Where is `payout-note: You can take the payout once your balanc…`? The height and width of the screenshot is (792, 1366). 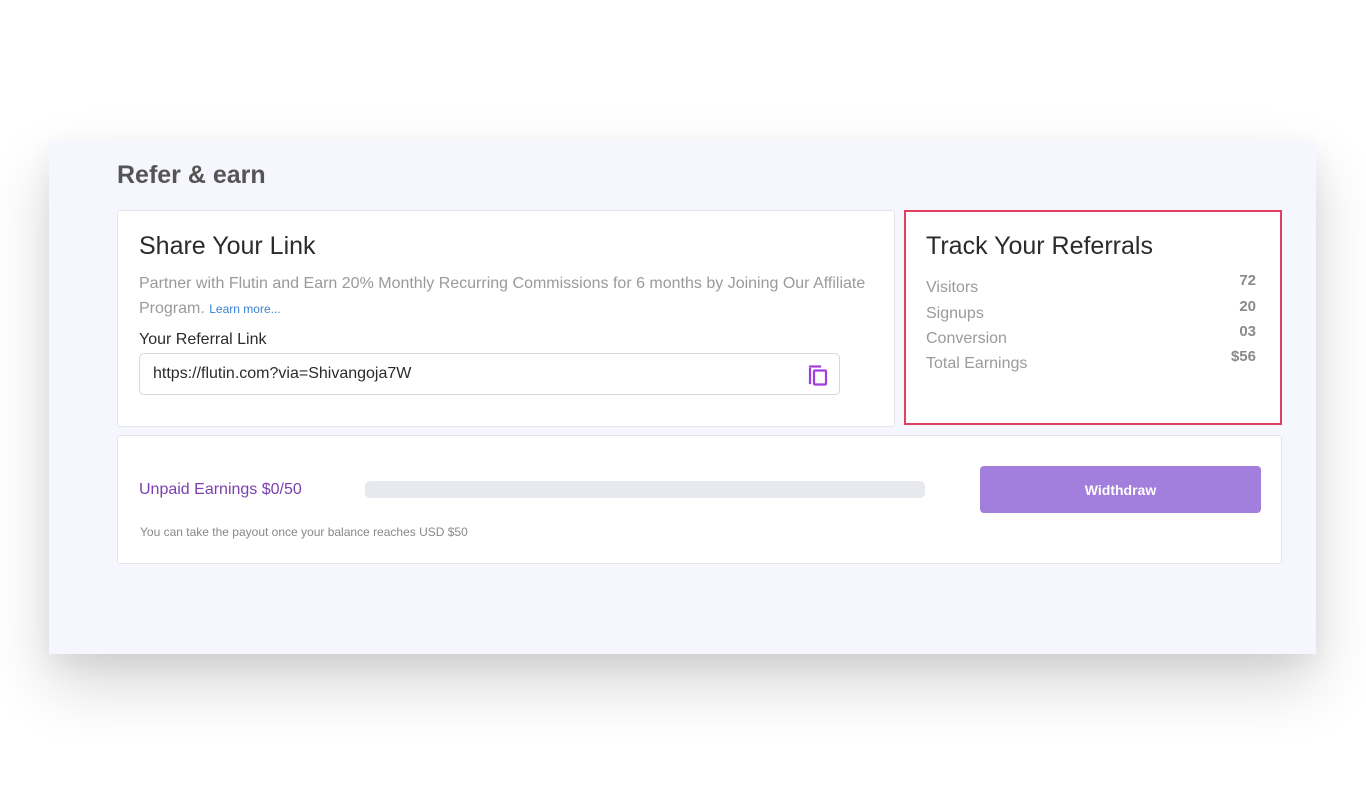
payout-note: You can take the payout once your balanc… is located at coordinates (304, 532).